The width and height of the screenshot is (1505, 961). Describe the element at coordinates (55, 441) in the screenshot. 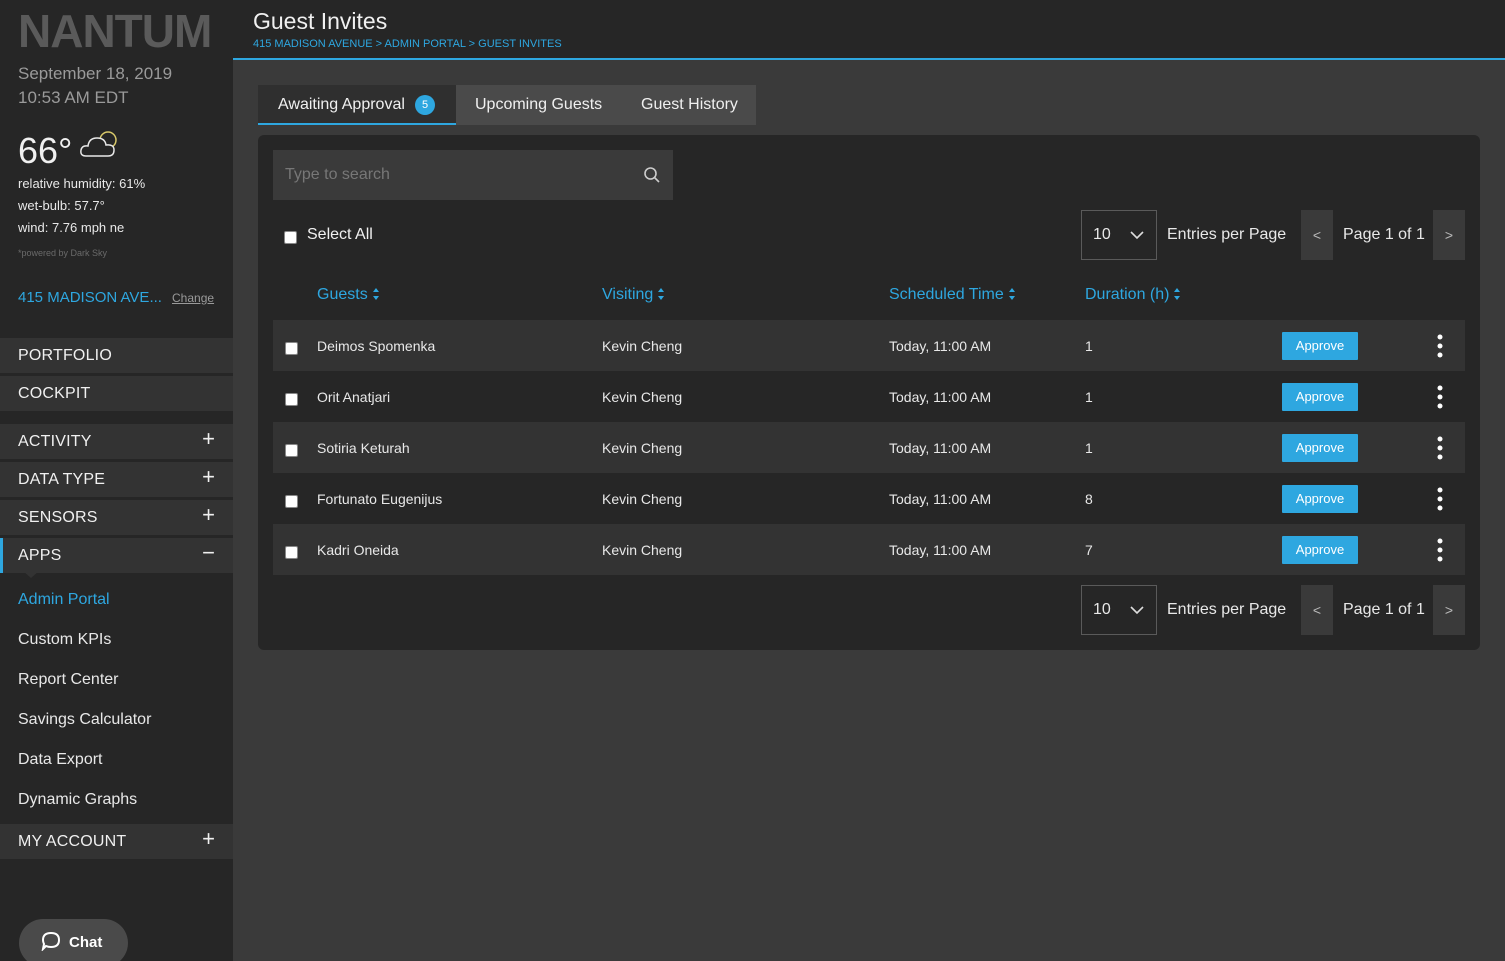

I see `nav-label: ACTIVITY` at that location.